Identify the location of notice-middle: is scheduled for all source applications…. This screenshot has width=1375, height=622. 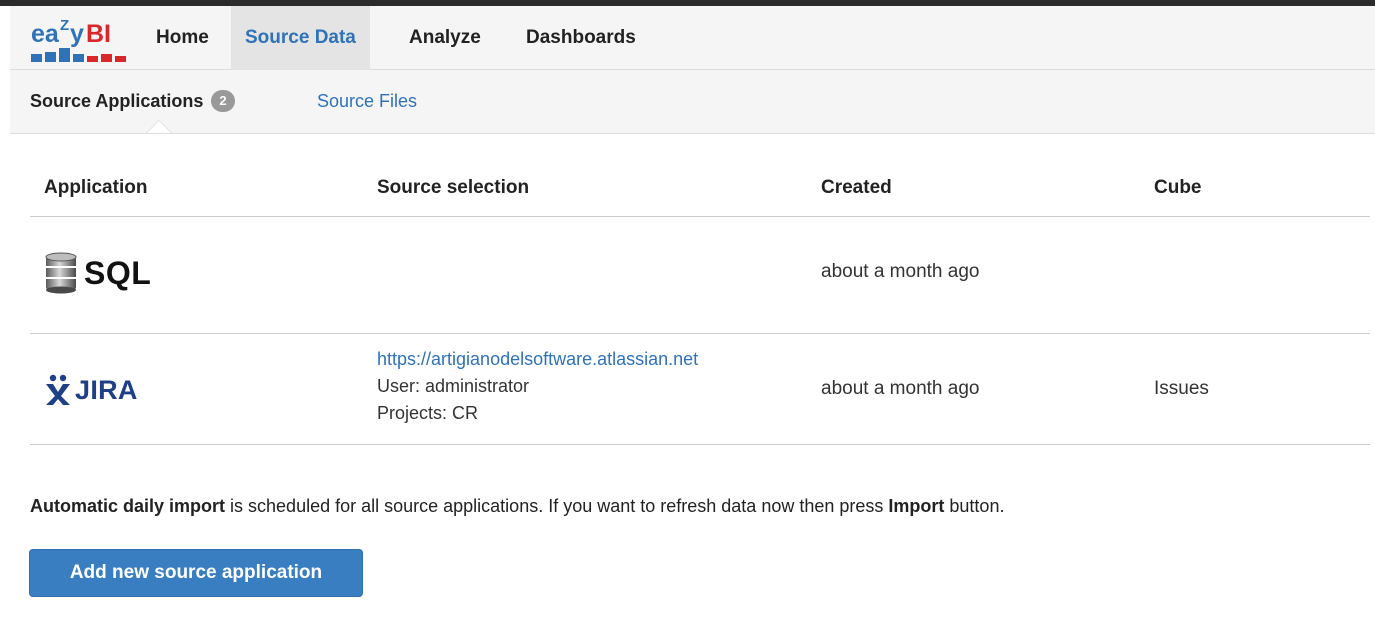
(557, 506).